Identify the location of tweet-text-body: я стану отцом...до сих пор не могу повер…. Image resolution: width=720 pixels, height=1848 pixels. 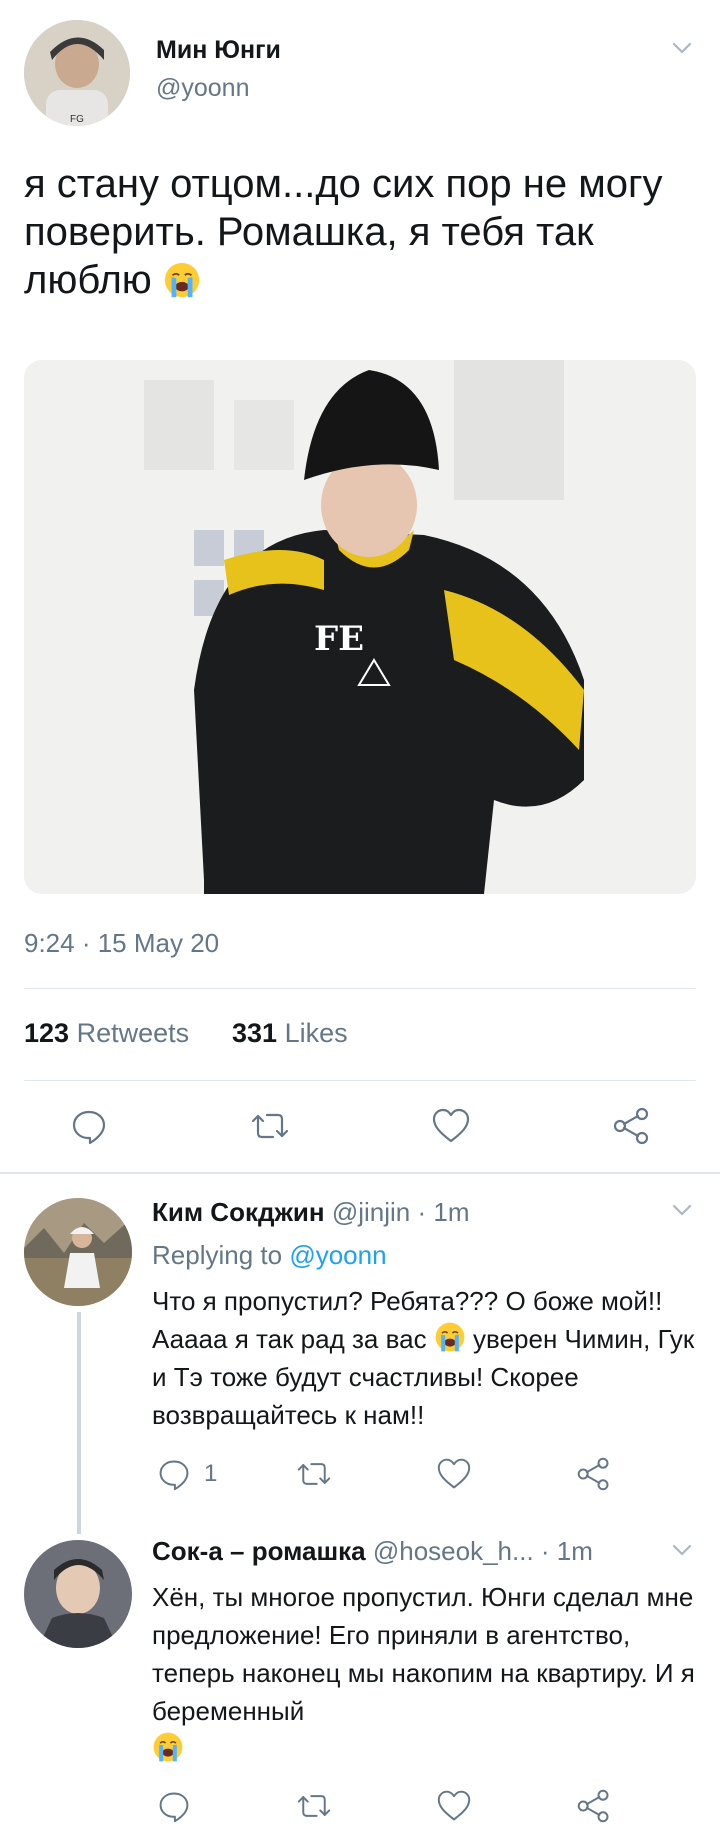
(343, 232).